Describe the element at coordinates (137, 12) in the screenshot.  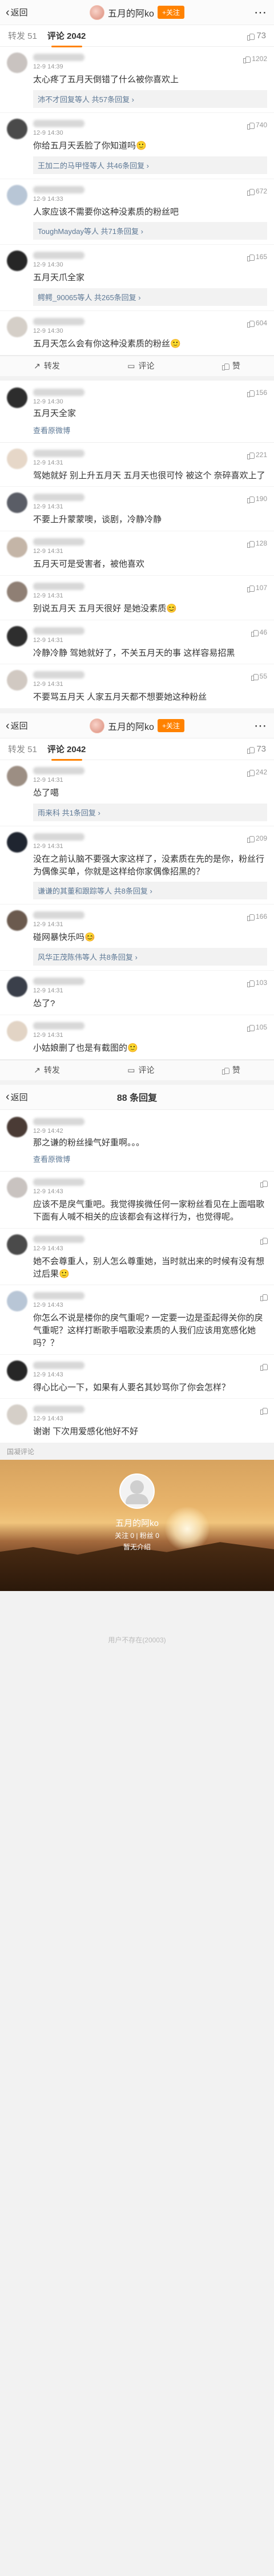
I see `post-author: 五月的阿ko +关注` at that location.